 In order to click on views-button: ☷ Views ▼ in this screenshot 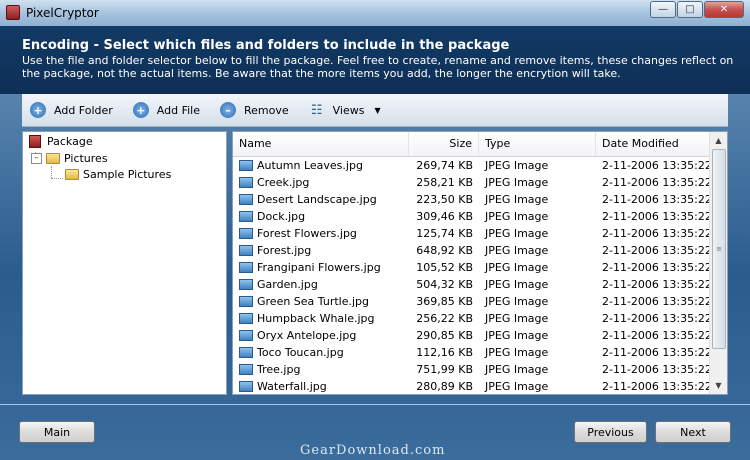, I will do `click(345, 110)`.